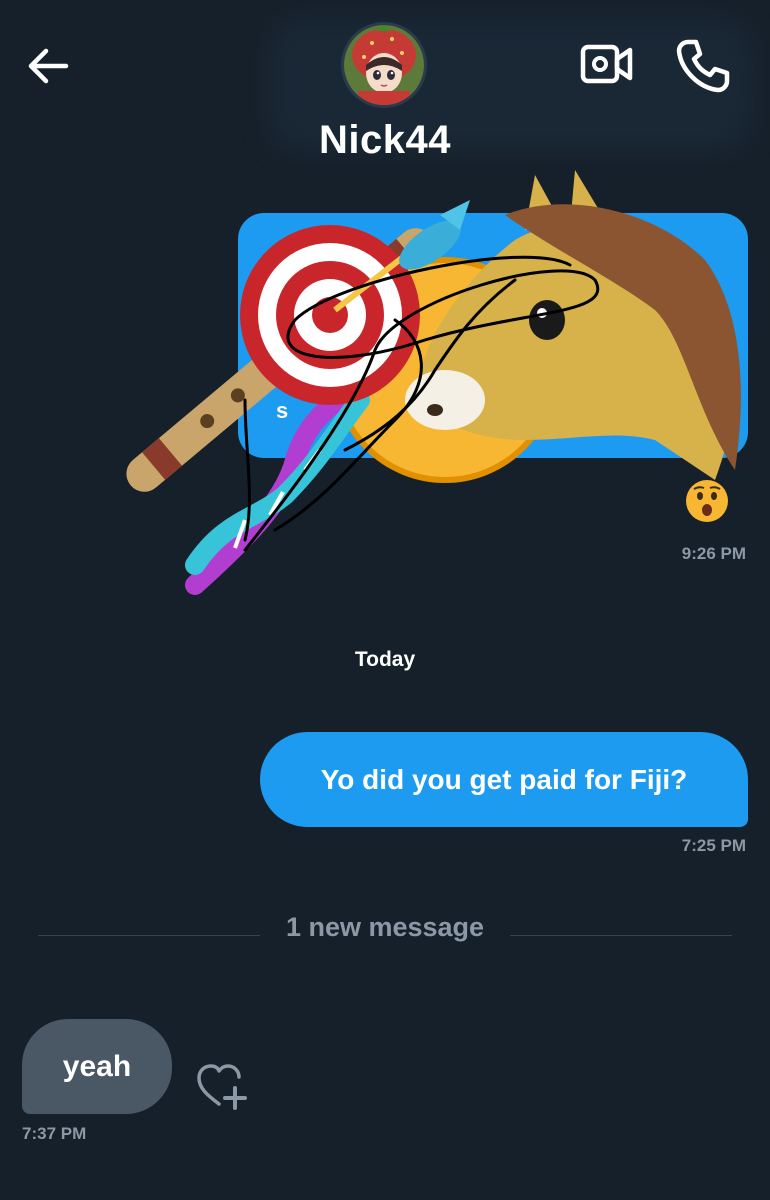 This screenshot has width=770, height=1200. I want to click on phone-icon, so click(703, 66).